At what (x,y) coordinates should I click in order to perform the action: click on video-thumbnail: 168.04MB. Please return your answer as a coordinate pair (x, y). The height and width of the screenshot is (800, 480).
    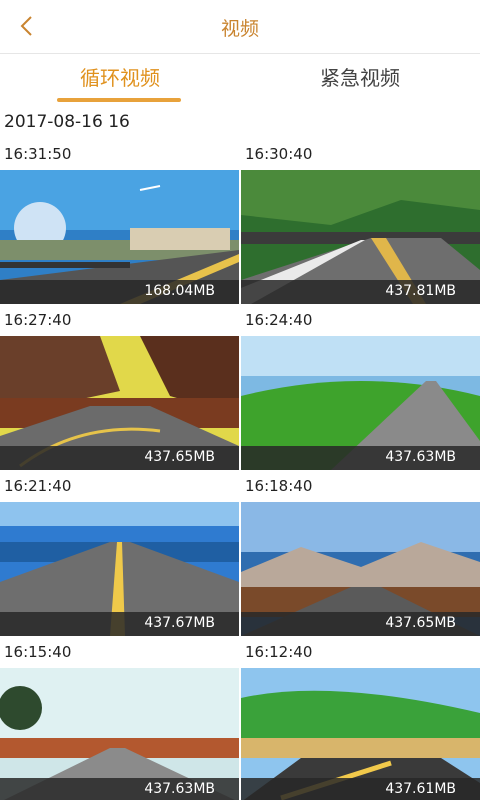
    Looking at the image, I should click on (119, 237).